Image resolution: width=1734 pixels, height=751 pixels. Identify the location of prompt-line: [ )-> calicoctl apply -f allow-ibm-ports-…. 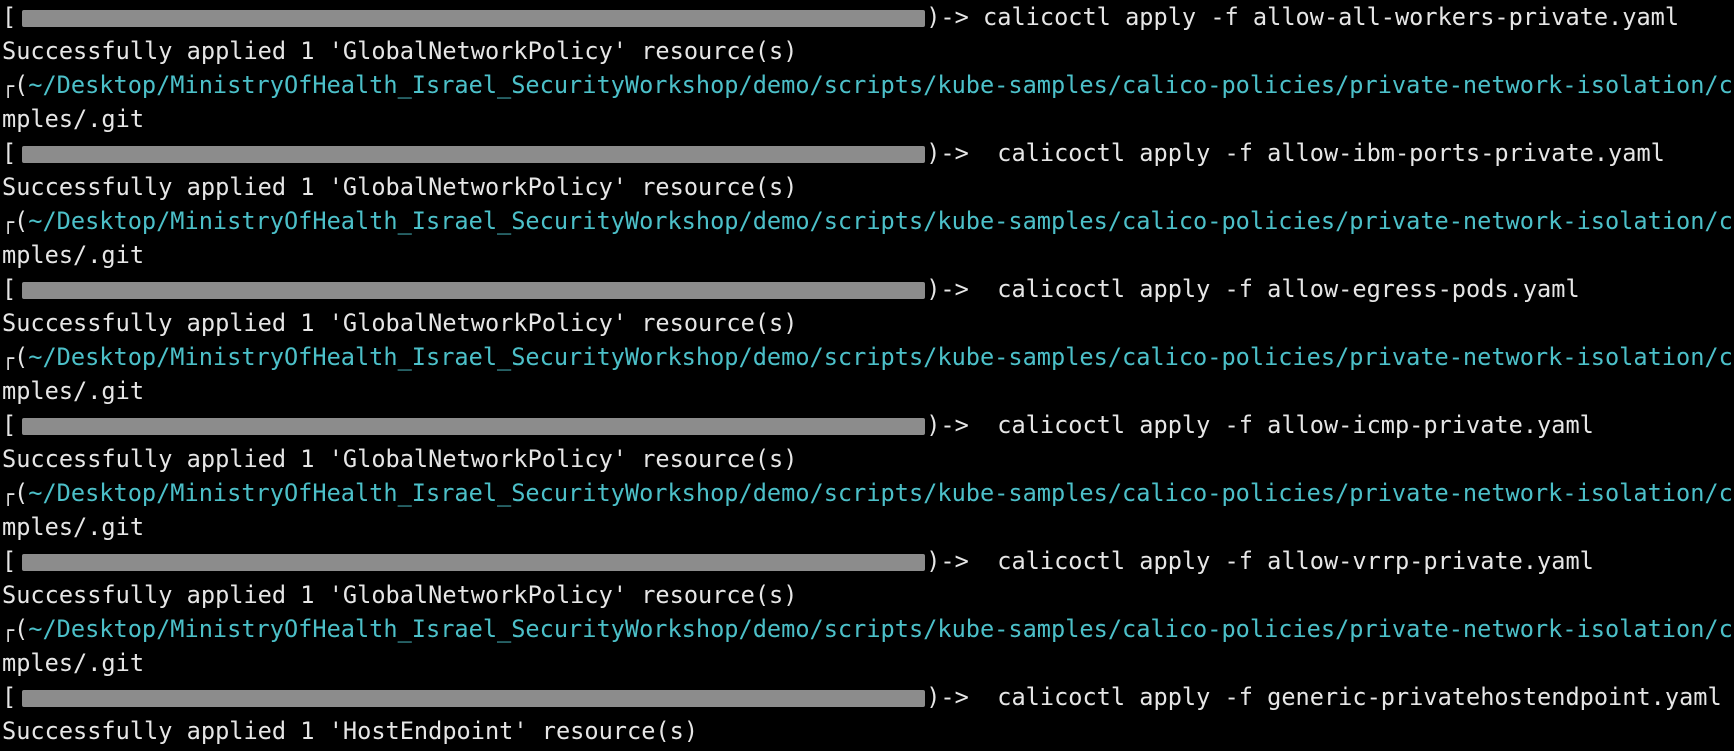
(833, 153).